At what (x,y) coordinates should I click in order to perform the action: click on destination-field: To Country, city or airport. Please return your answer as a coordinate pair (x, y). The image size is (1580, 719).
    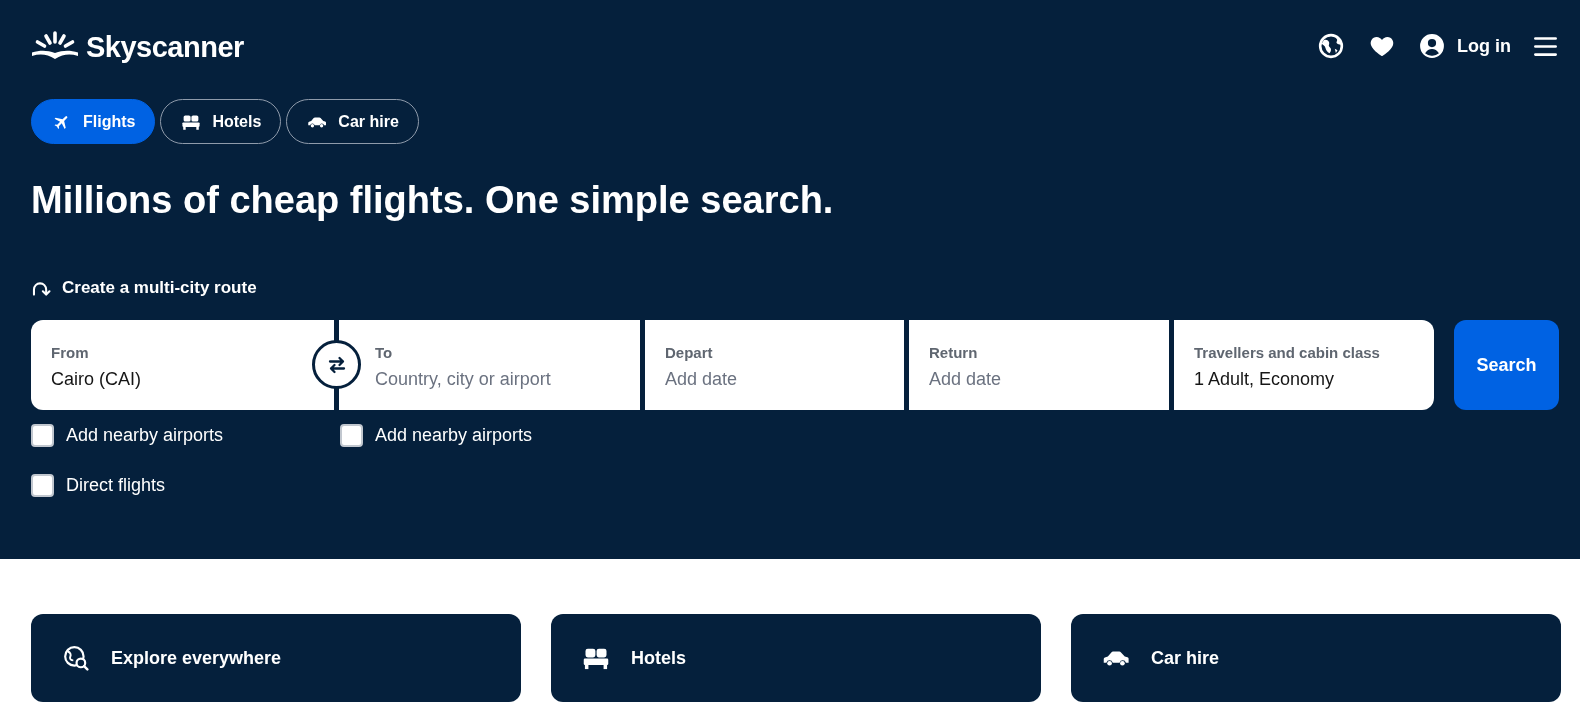
    Looking at the image, I should click on (489, 365).